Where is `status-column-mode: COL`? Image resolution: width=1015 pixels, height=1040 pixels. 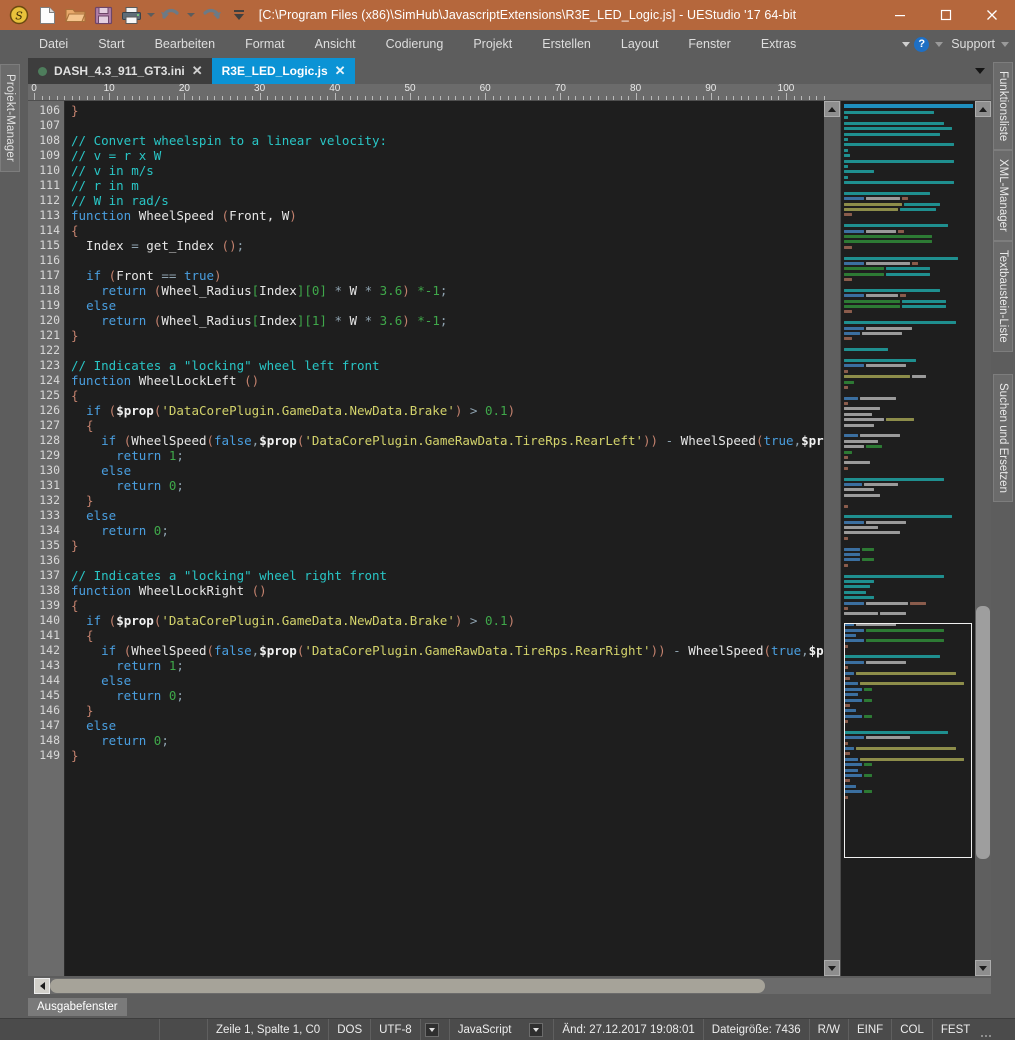 status-column-mode: COL is located at coordinates (912, 1029).